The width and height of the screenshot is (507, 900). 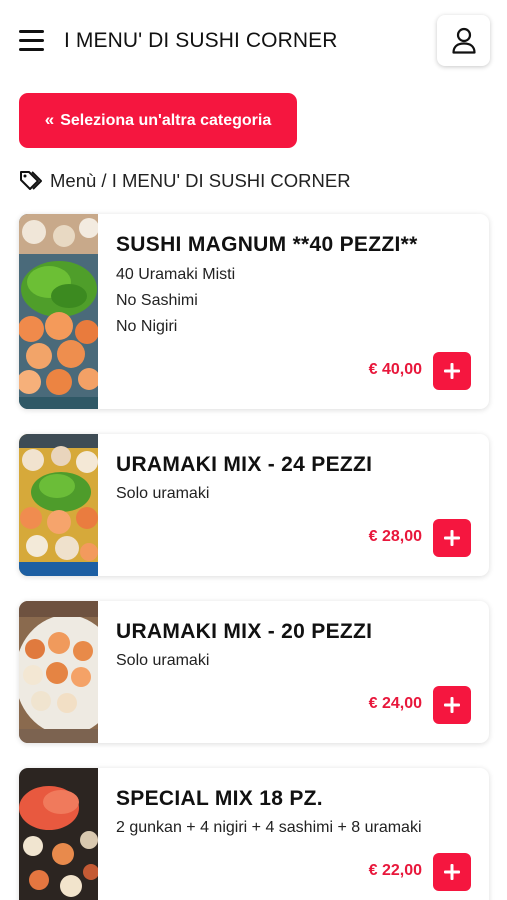 What do you see at coordinates (395, 369) in the screenshot?
I see `product-price: € 40,00` at bounding box center [395, 369].